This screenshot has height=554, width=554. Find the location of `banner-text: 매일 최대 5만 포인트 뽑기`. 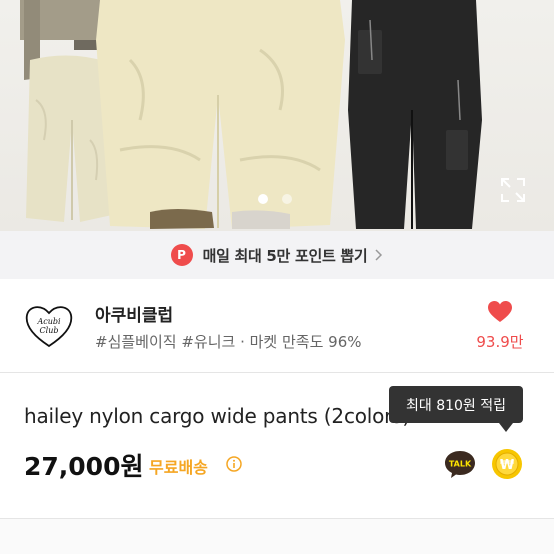

banner-text: 매일 최대 5만 포인트 뽑기 is located at coordinates (285, 255).